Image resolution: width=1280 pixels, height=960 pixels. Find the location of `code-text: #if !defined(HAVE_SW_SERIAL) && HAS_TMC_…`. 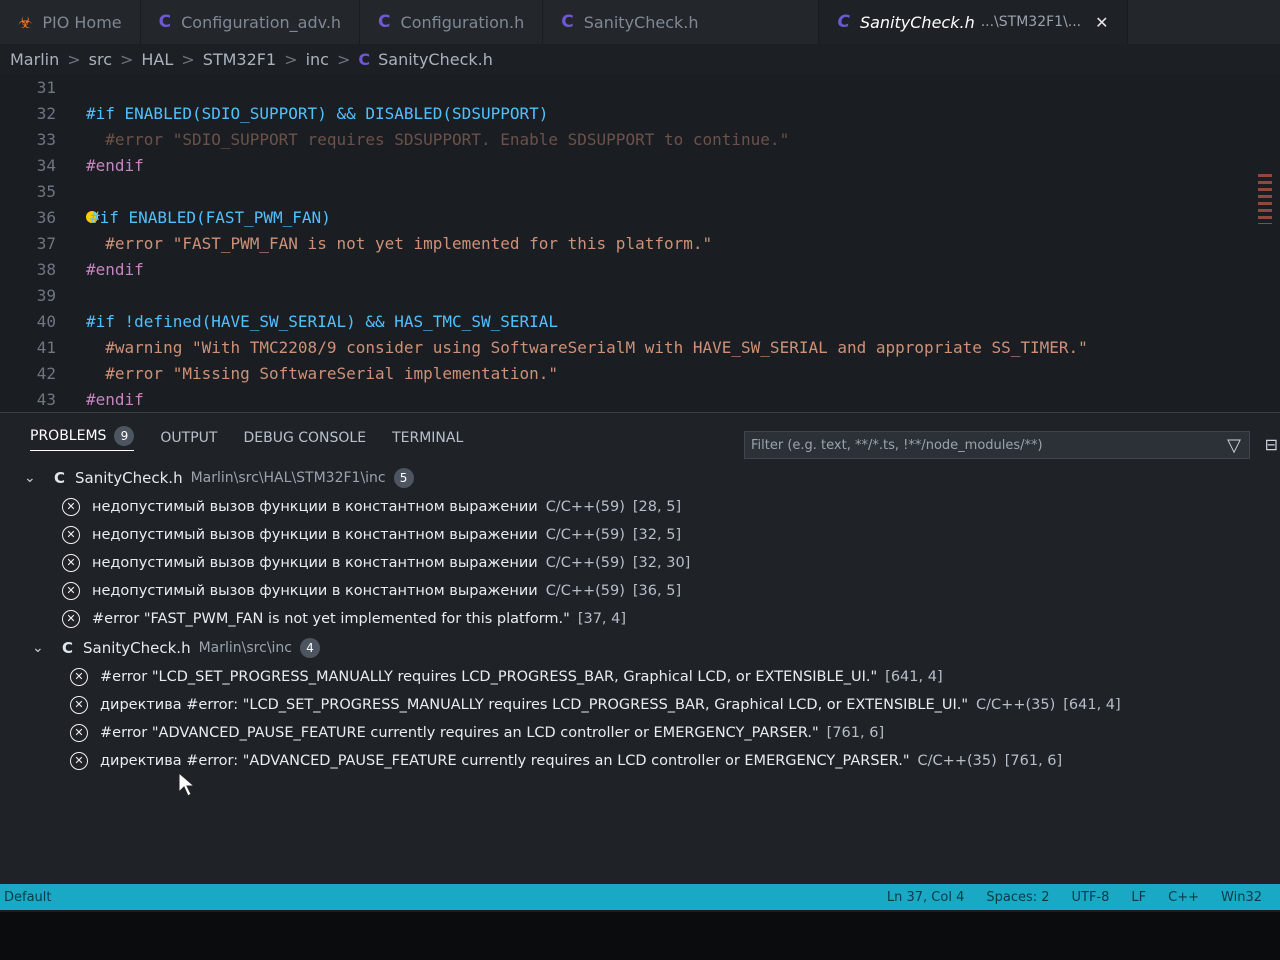

code-text: #if !defined(HAVE_SW_SERIAL) && HAS_TMC_… is located at coordinates (322, 321).